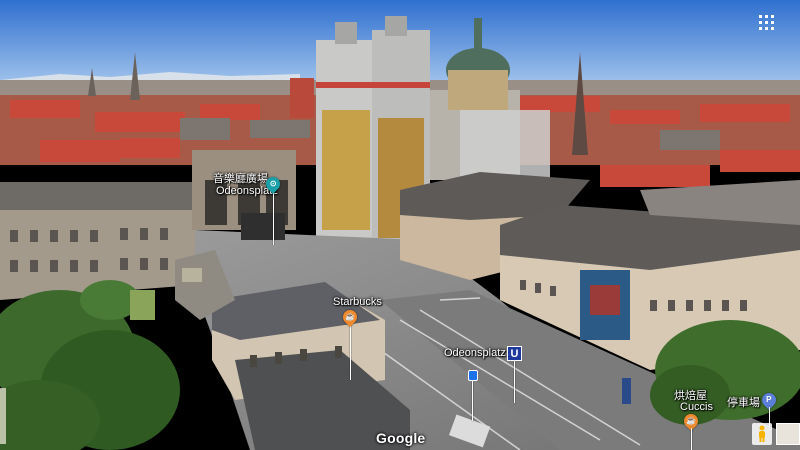  I want to click on tram-stop-icon, so click(473, 375).